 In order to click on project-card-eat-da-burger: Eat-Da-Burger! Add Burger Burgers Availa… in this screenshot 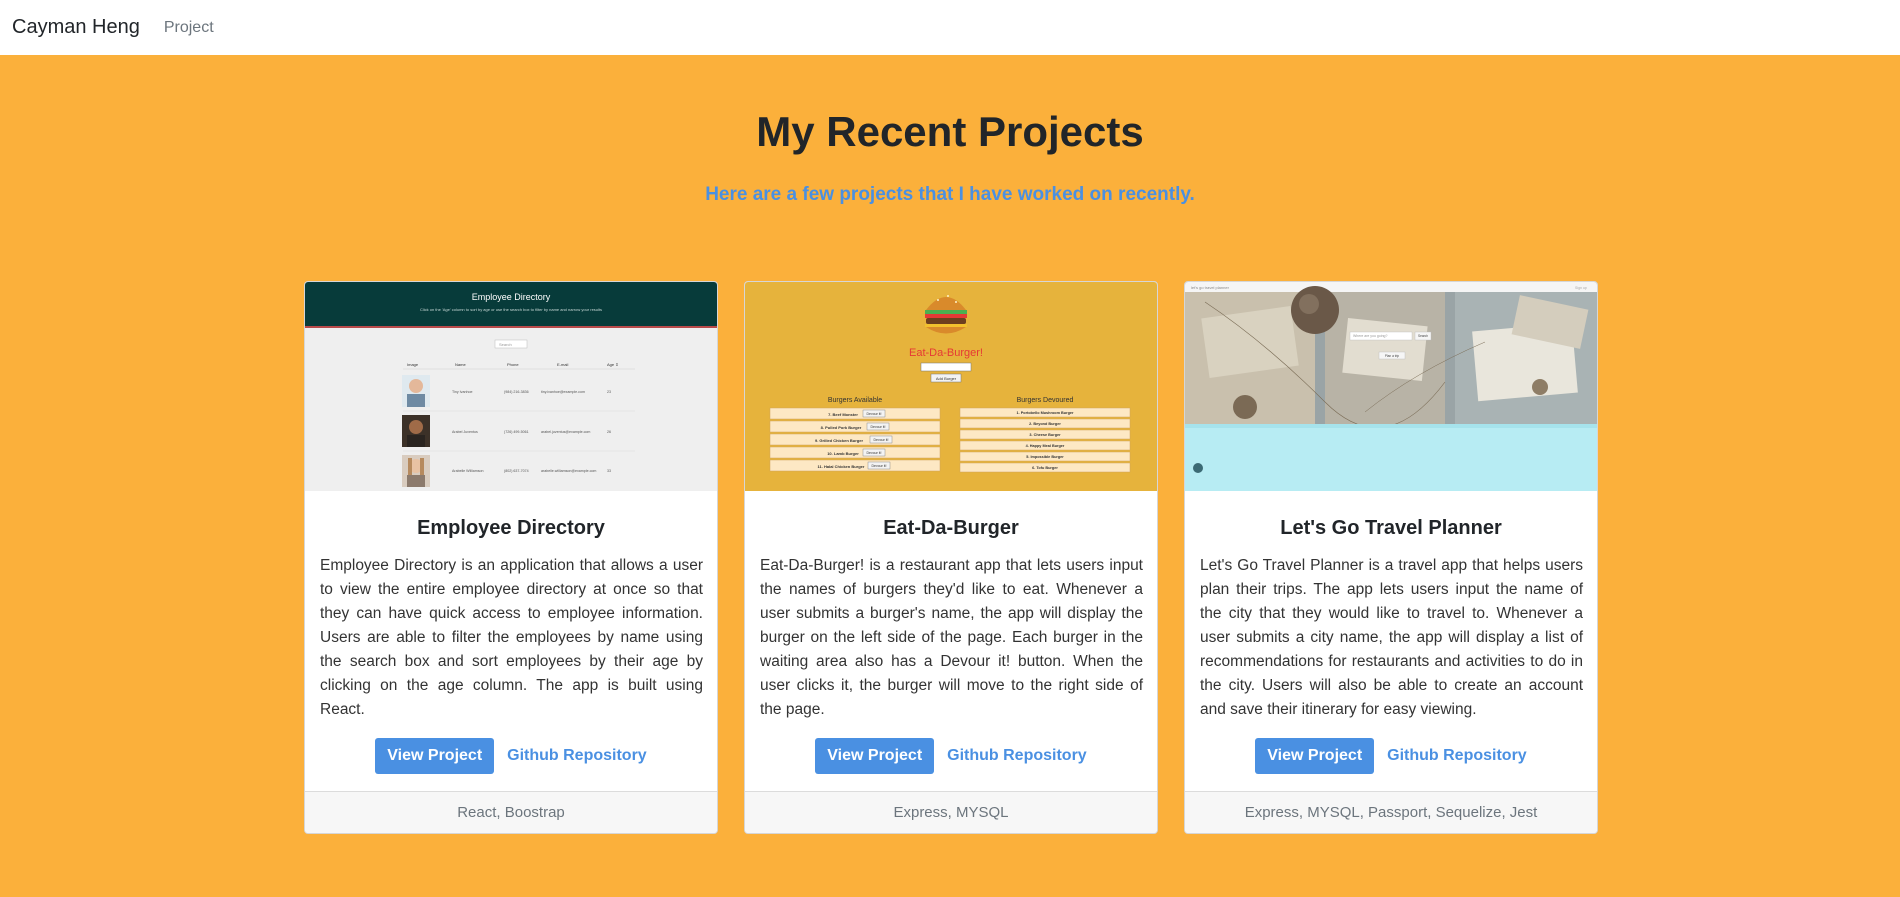, I will do `click(951, 557)`.